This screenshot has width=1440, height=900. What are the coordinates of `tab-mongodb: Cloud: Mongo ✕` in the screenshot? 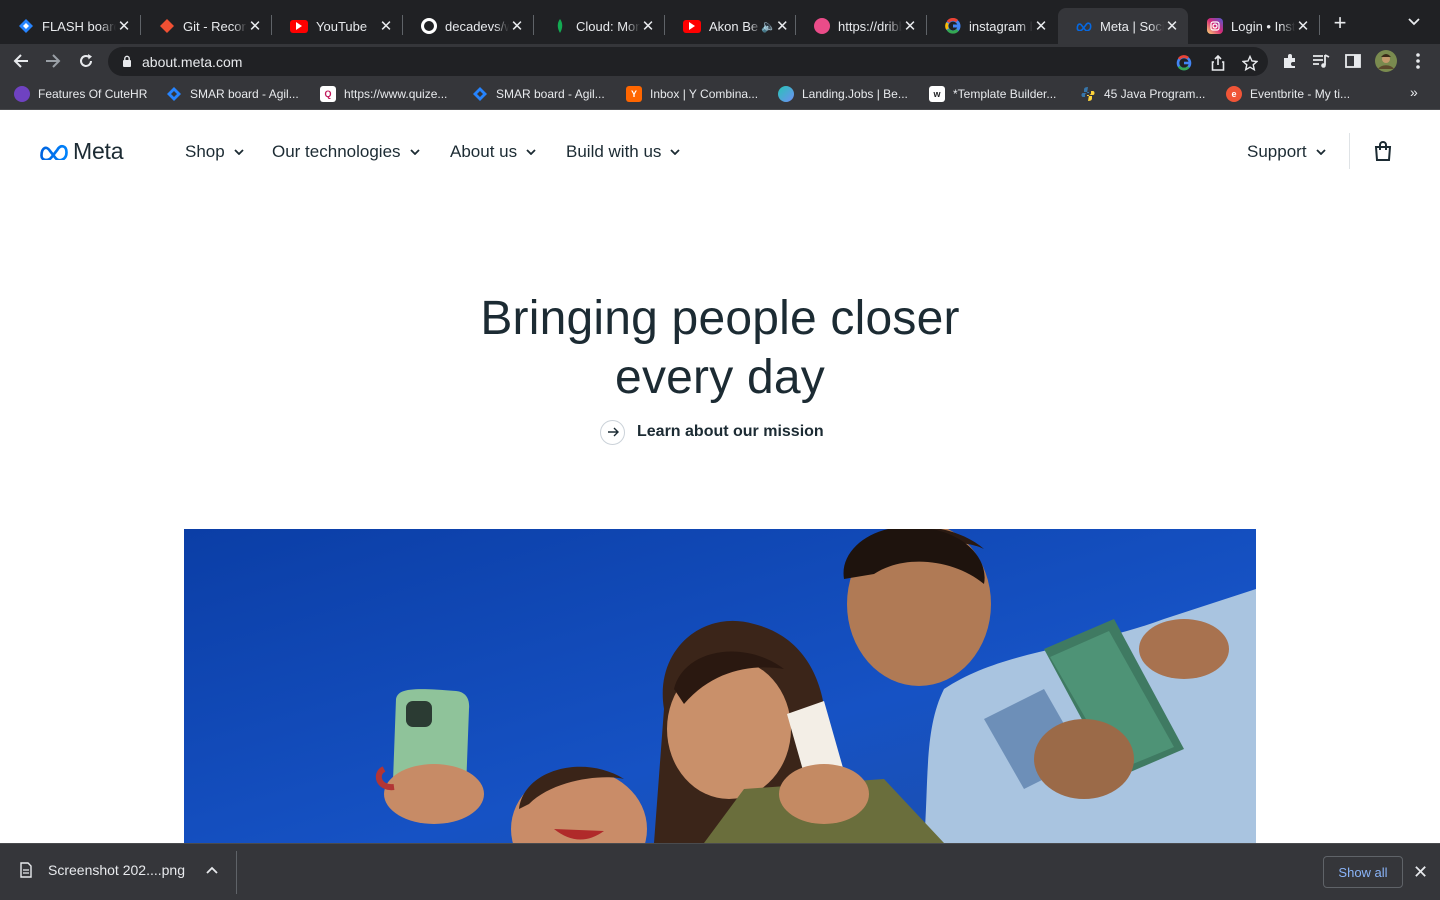 It's located at (599, 26).